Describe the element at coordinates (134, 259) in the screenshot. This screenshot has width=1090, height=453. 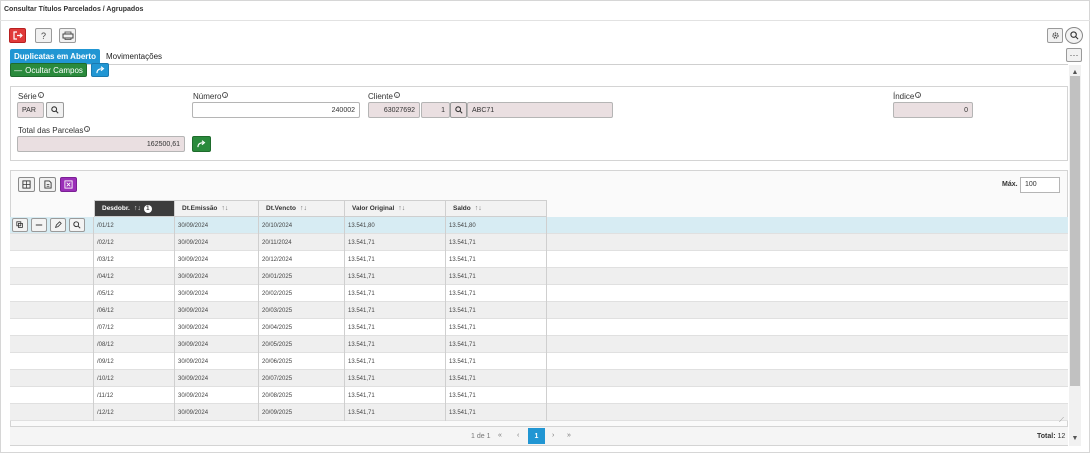
I see `cell-desdobr: /03/12` at that location.